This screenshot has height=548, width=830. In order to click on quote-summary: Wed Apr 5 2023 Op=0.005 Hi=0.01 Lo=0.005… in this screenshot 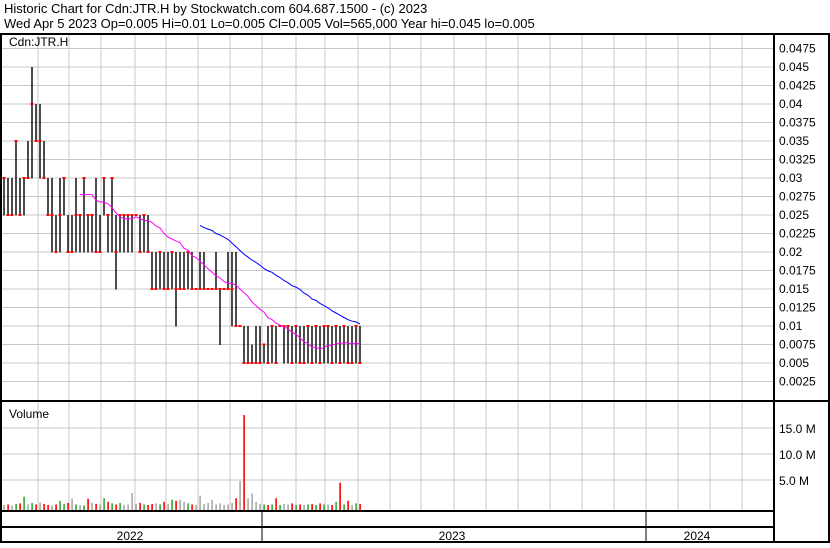, I will do `click(269, 23)`.